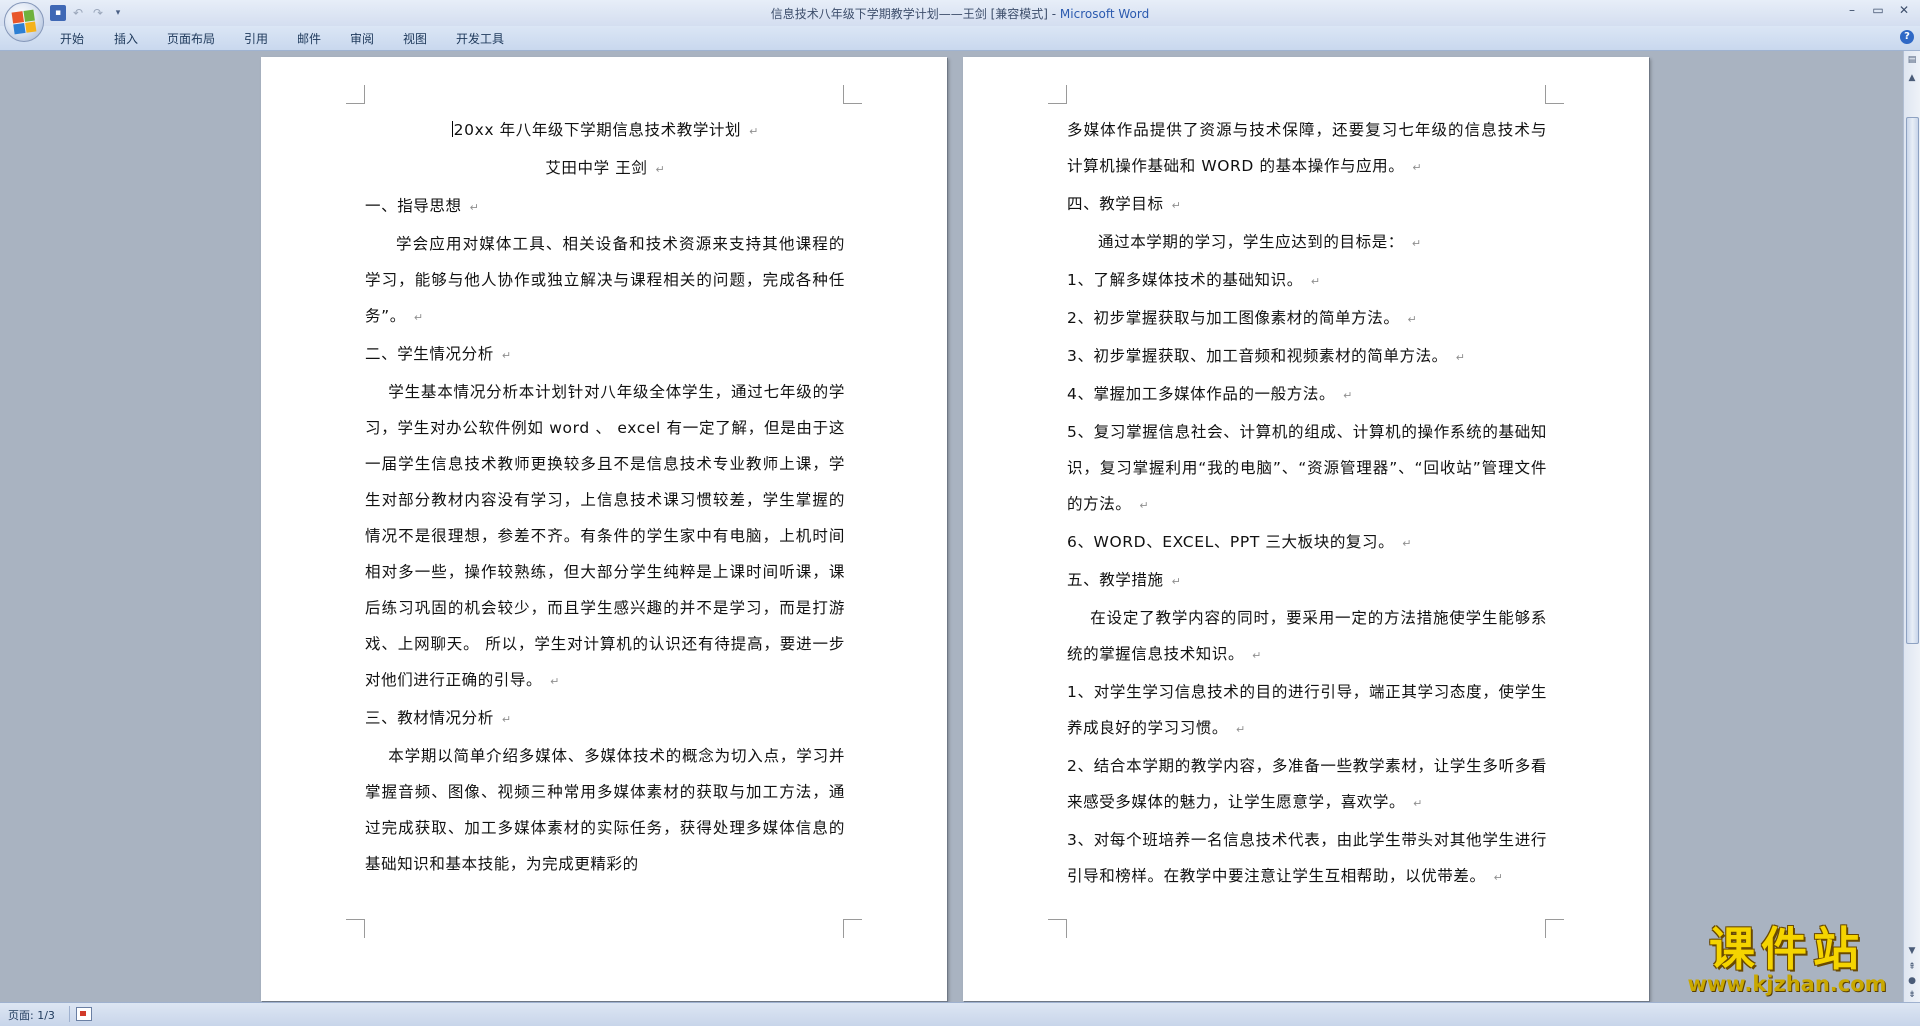 The height and width of the screenshot is (1026, 1920). What do you see at coordinates (1912, 78) in the screenshot?
I see `scroll-up-icon: ▲` at bounding box center [1912, 78].